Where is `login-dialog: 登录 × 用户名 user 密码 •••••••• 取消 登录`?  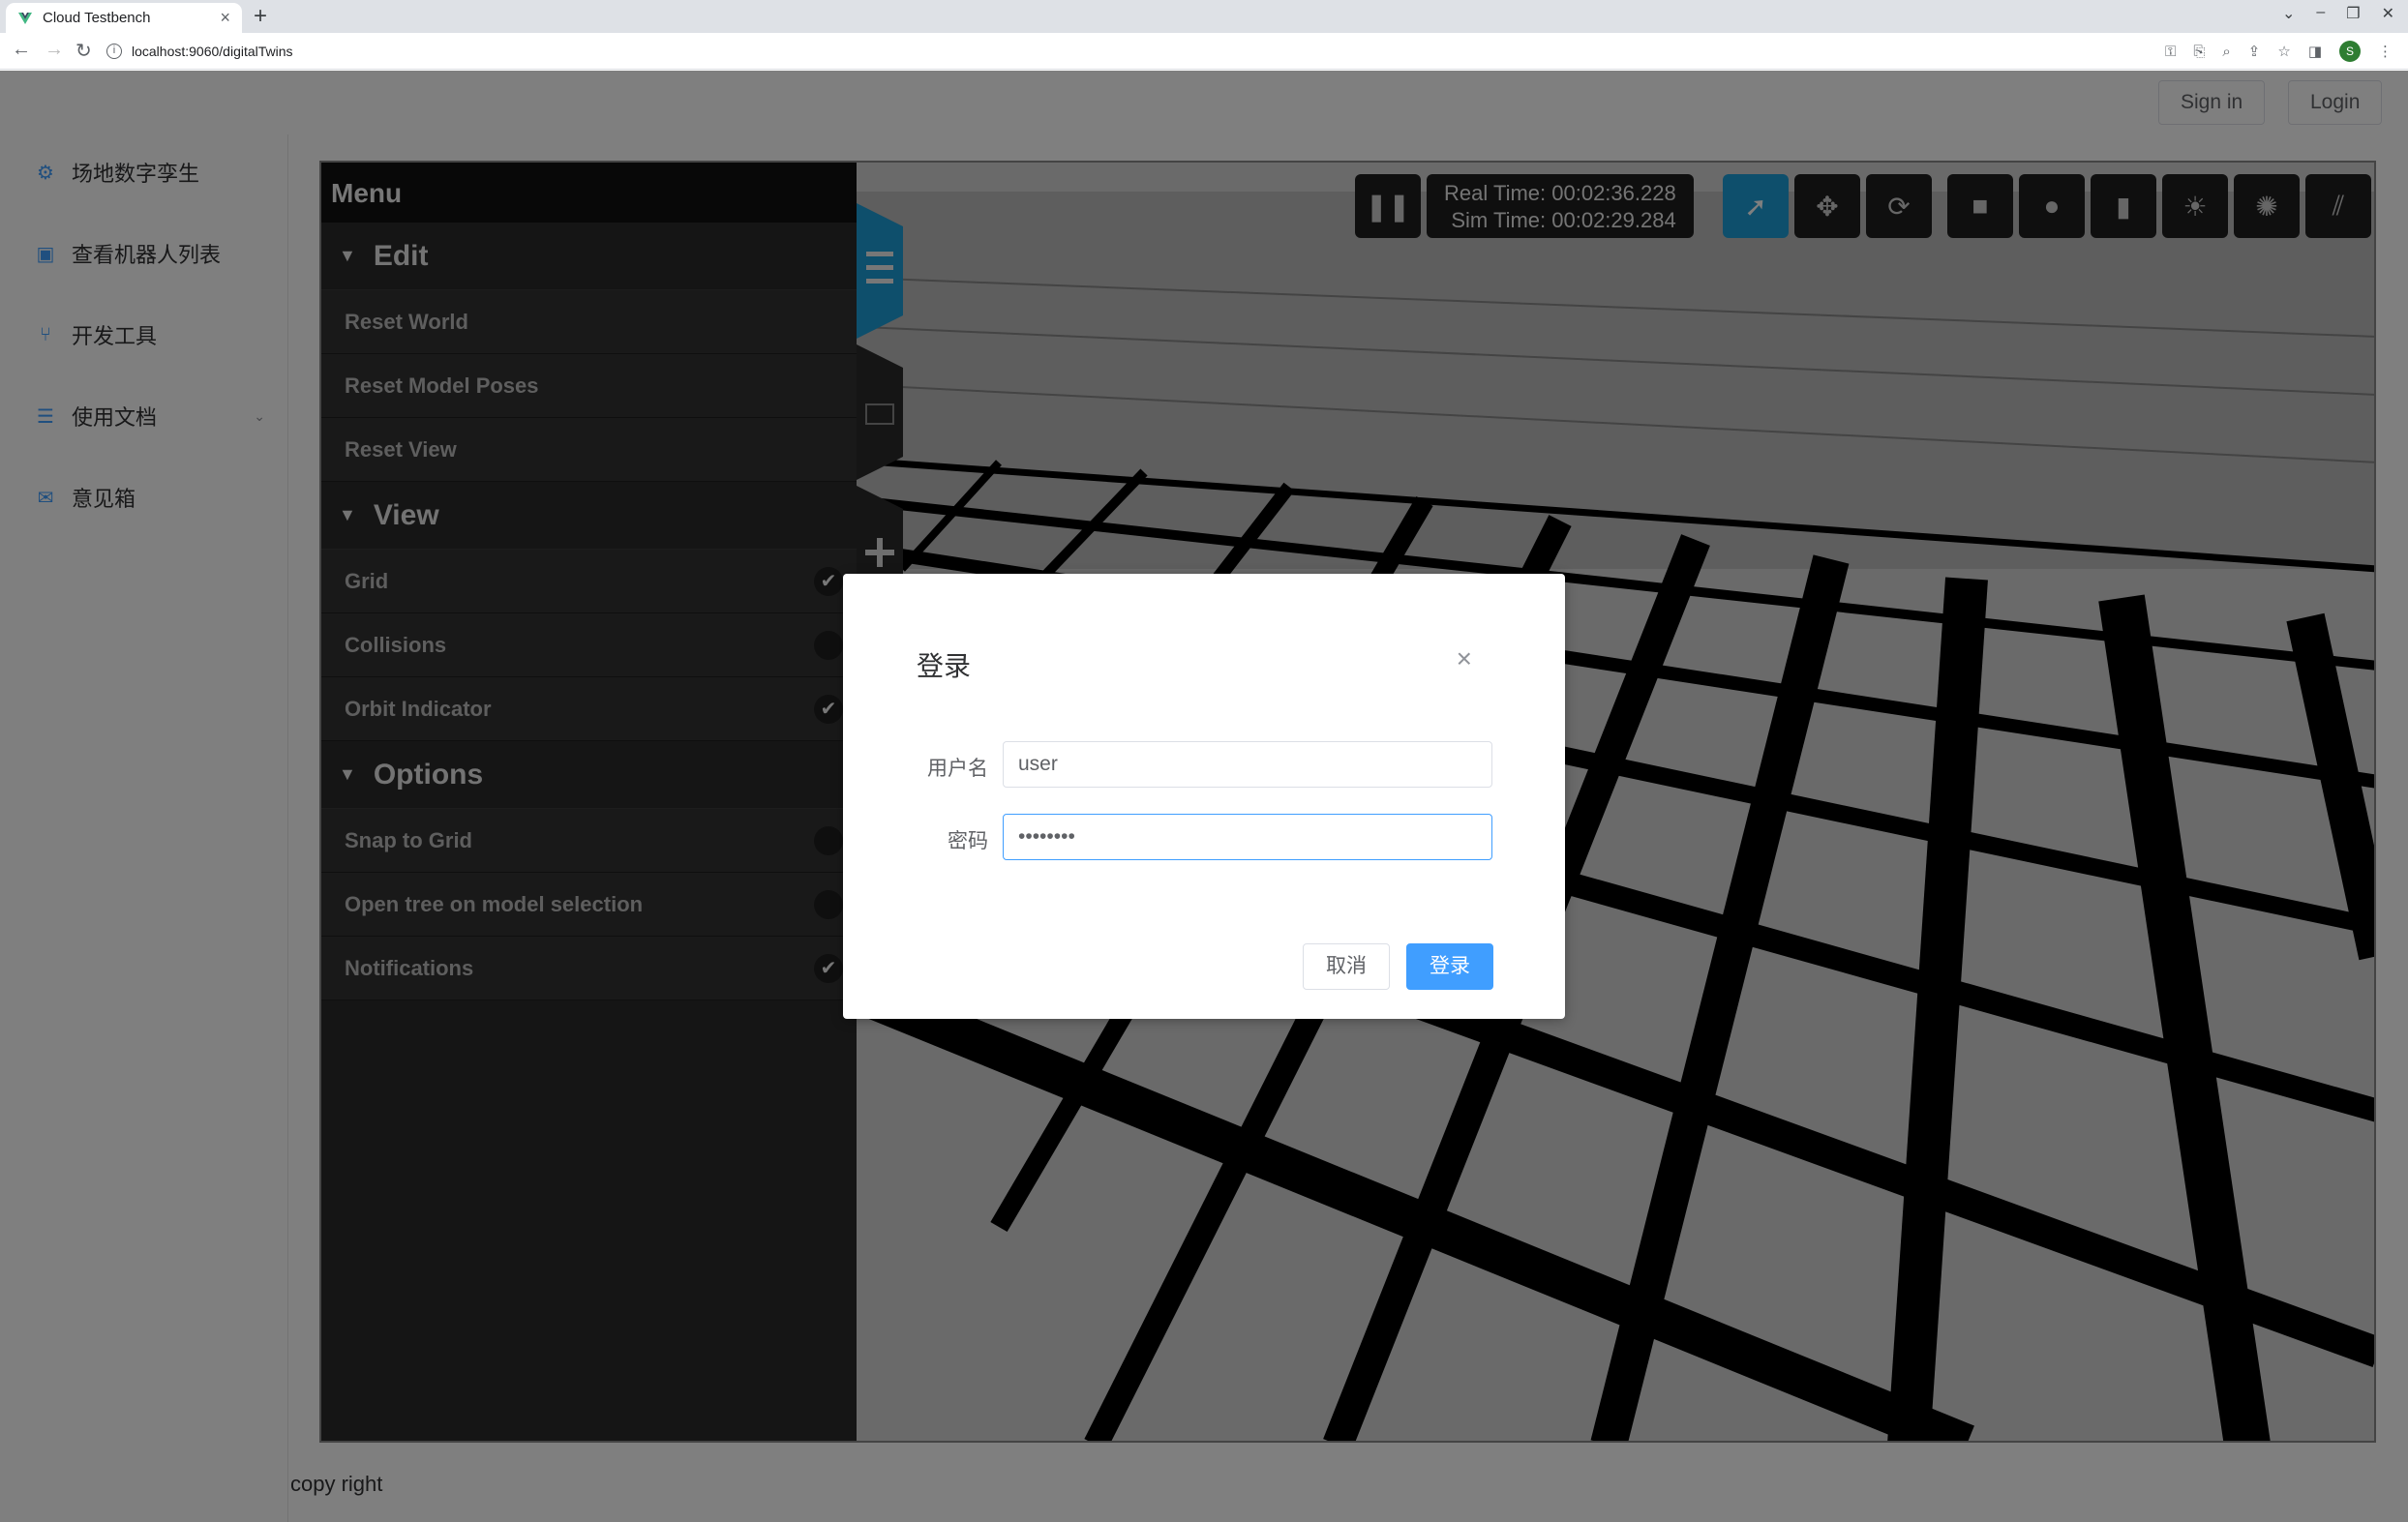 login-dialog: 登录 × 用户名 user 密码 •••••••• 取消 登录 is located at coordinates (1204, 797).